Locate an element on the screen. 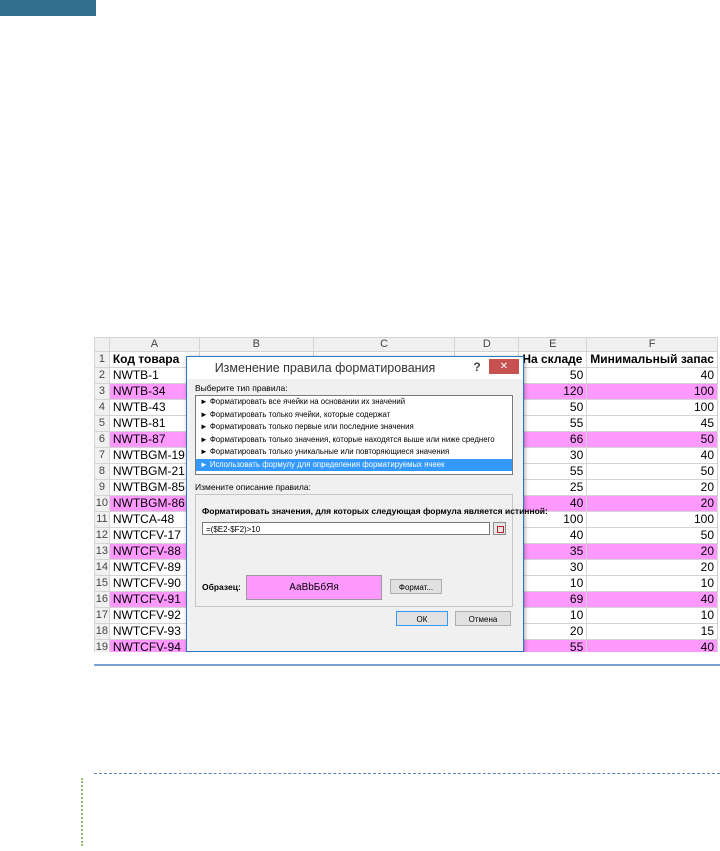 This screenshot has width=720, height=851. cell-e: 40 is located at coordinates (553, 535).